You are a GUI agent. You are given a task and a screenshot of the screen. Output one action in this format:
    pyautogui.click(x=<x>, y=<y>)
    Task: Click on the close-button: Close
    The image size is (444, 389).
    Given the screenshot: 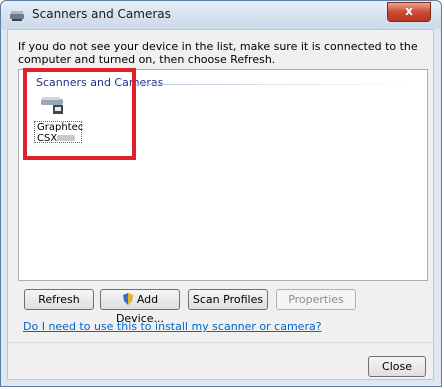 What is the action you would take?
    pyautogui.click(x=397, y=366)
    